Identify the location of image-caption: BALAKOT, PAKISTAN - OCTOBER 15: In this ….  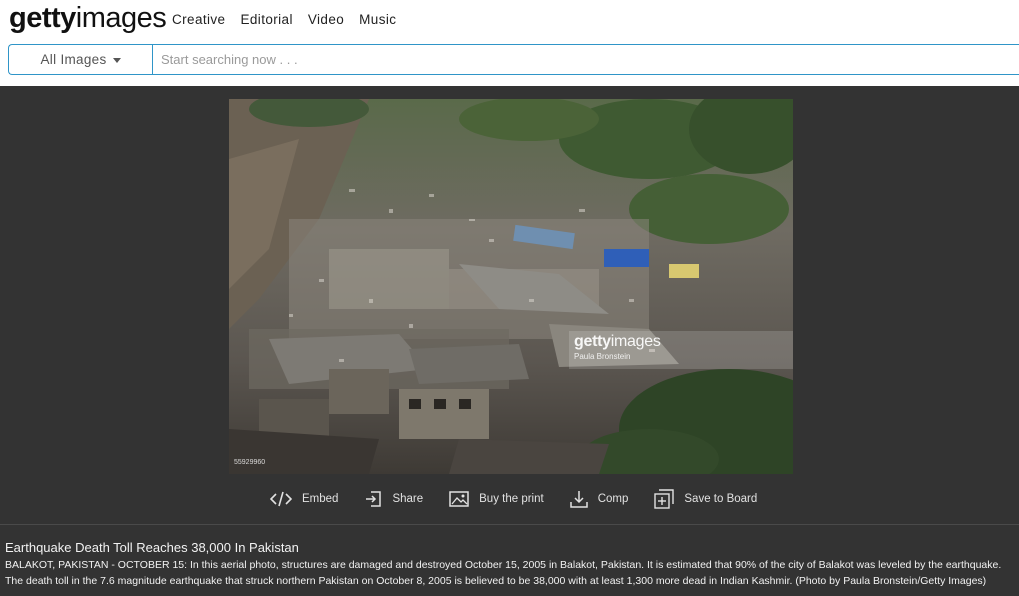
(503, 573).